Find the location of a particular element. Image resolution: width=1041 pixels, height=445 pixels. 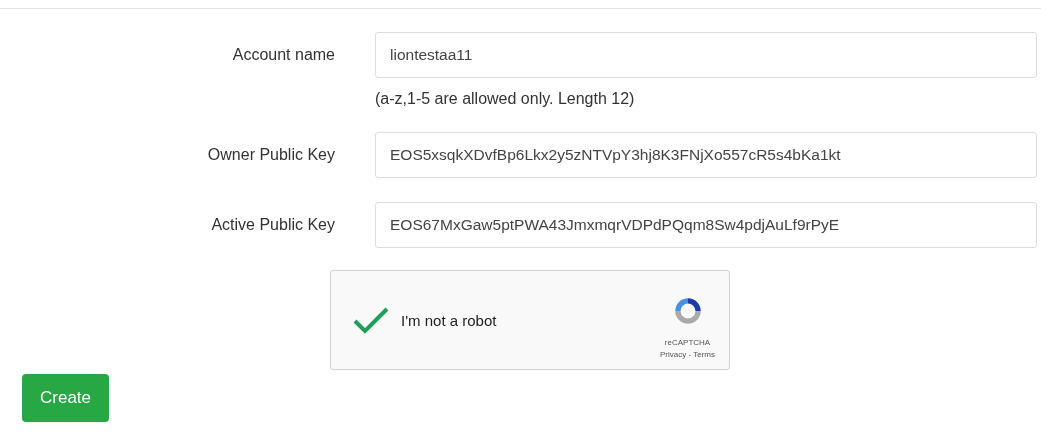

field-hint: (a-z,1-5 are allowed only. Length 12) is located at coordinates (505, 99).